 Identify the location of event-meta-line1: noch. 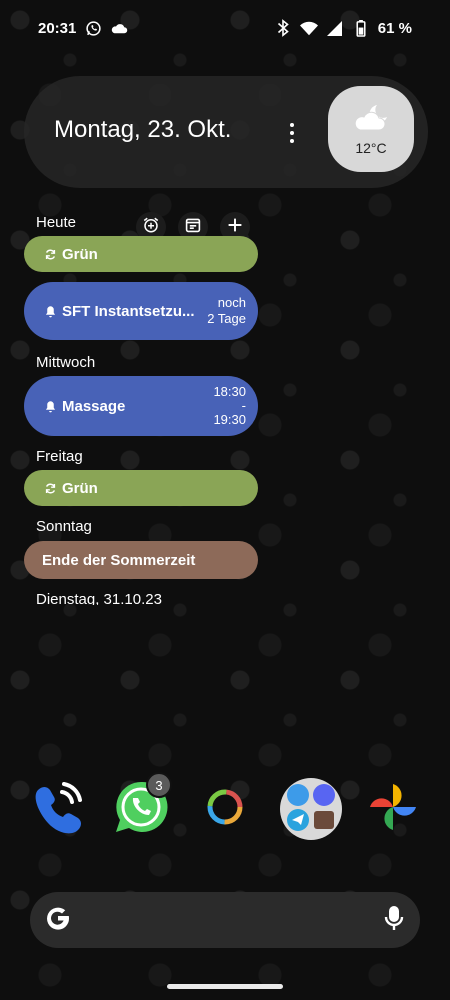
(231, 302).